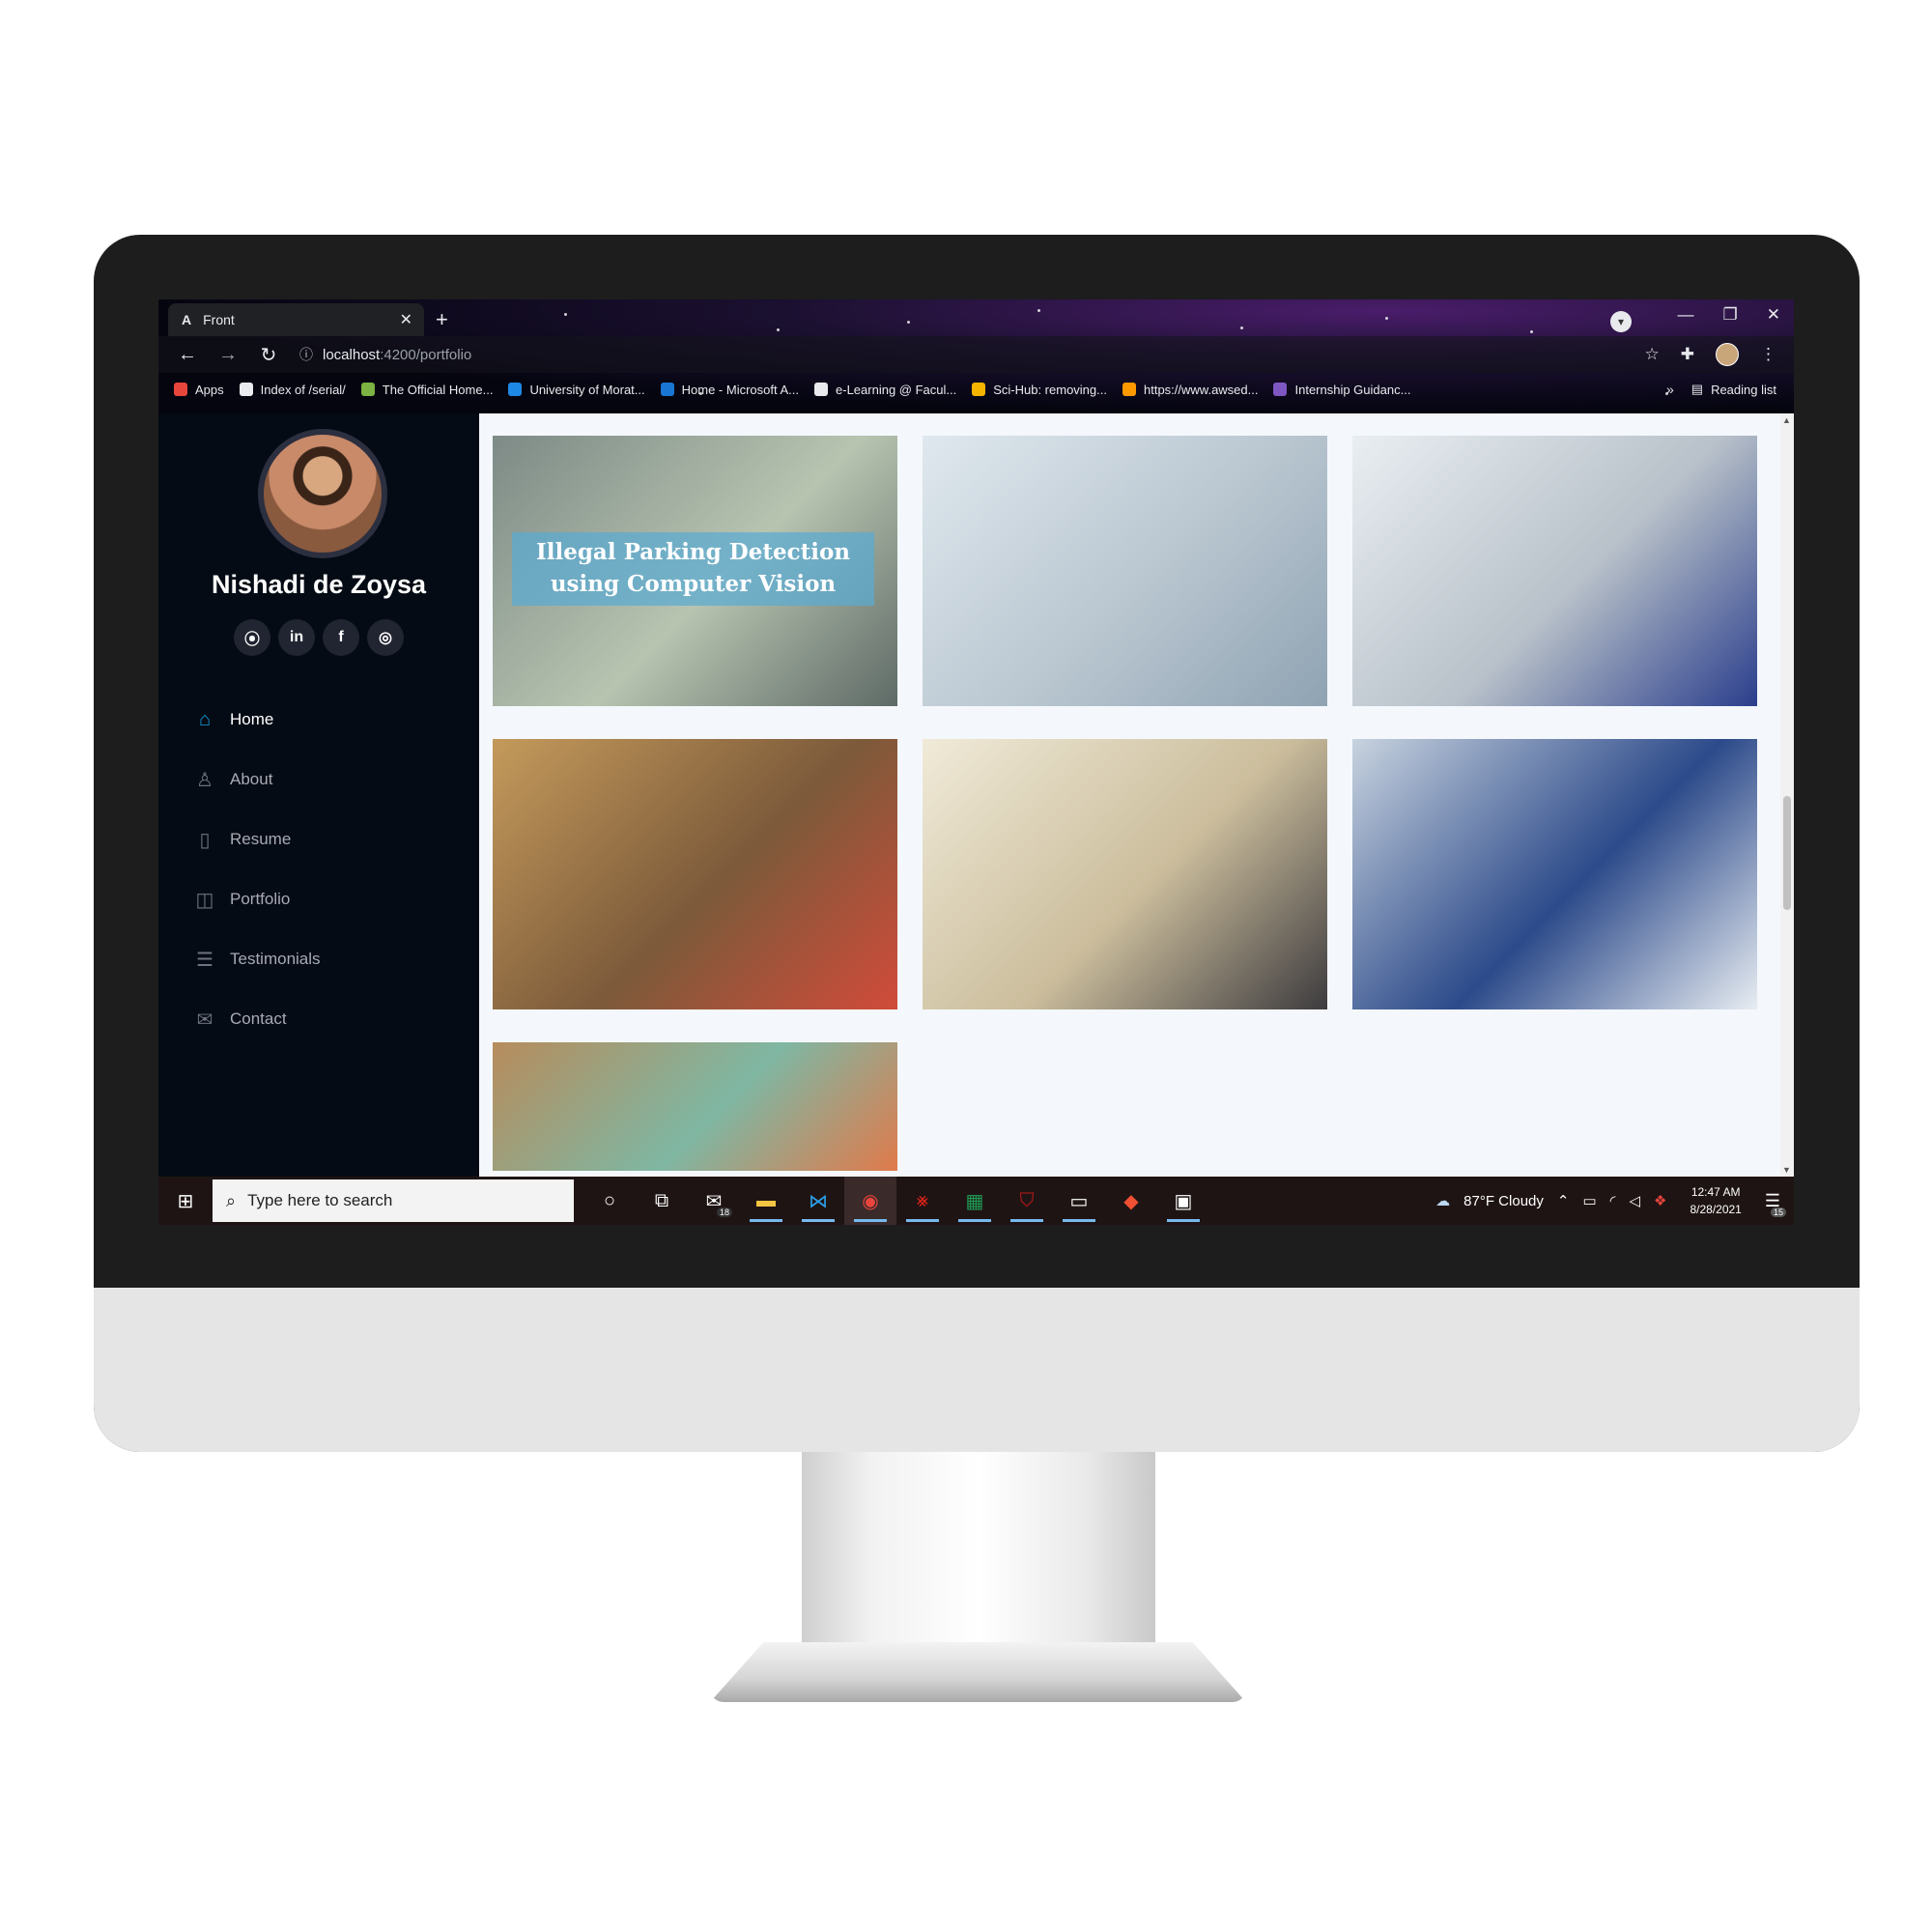 This screenshot has height=1932, width=1932. What do you see at coordinates (1634, 1200) in the screenshot?
I see `volume-icon: ◁` at bounding box center [1634, 1200].